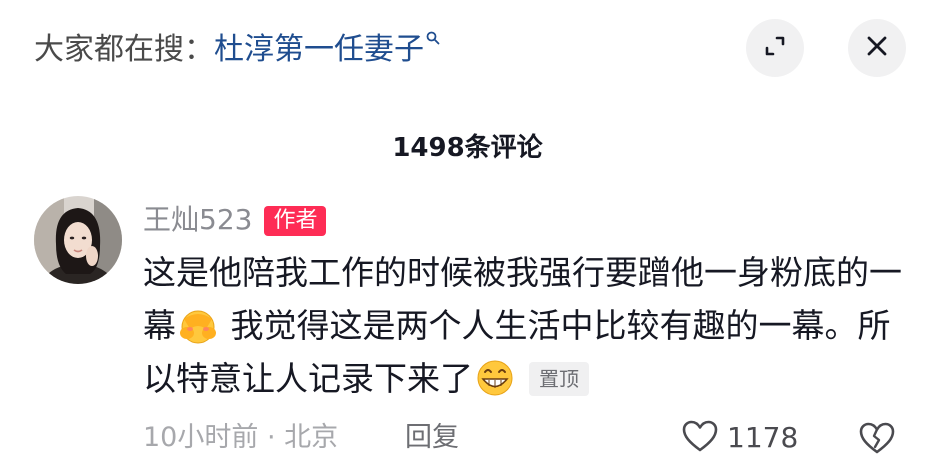  I want to click on expand-icon, so click(775, 48).